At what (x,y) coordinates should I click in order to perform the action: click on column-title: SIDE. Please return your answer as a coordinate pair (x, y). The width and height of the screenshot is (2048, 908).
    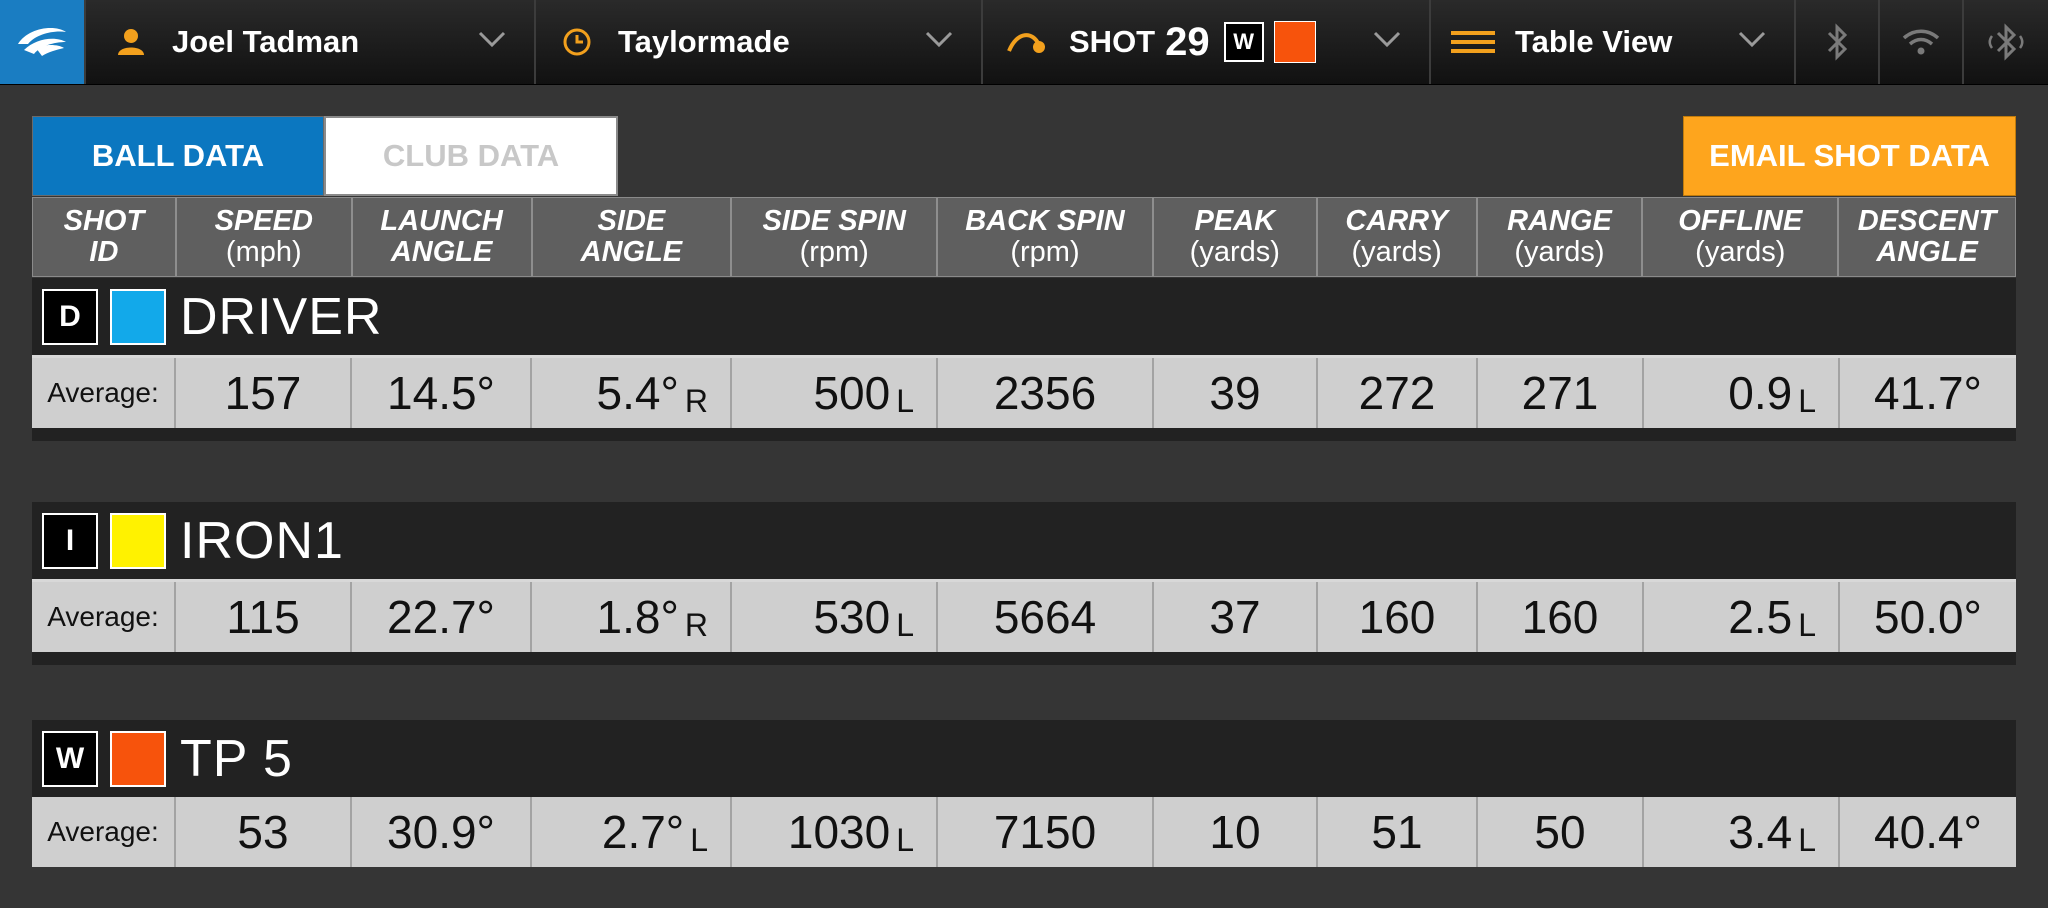
    Looking at the image, I should click on (631, 221).